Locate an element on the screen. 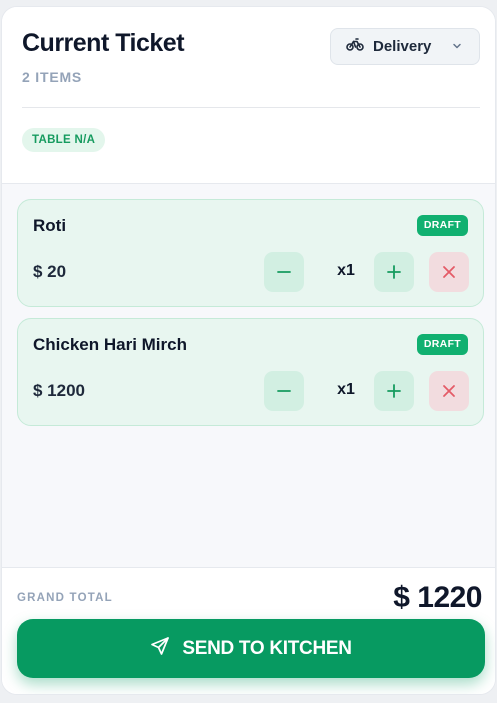 The width and height of the screenshot is (497, 703). send-to-kitchen-button: SEND TO KITCHEN is located at coordinates (251, 648).